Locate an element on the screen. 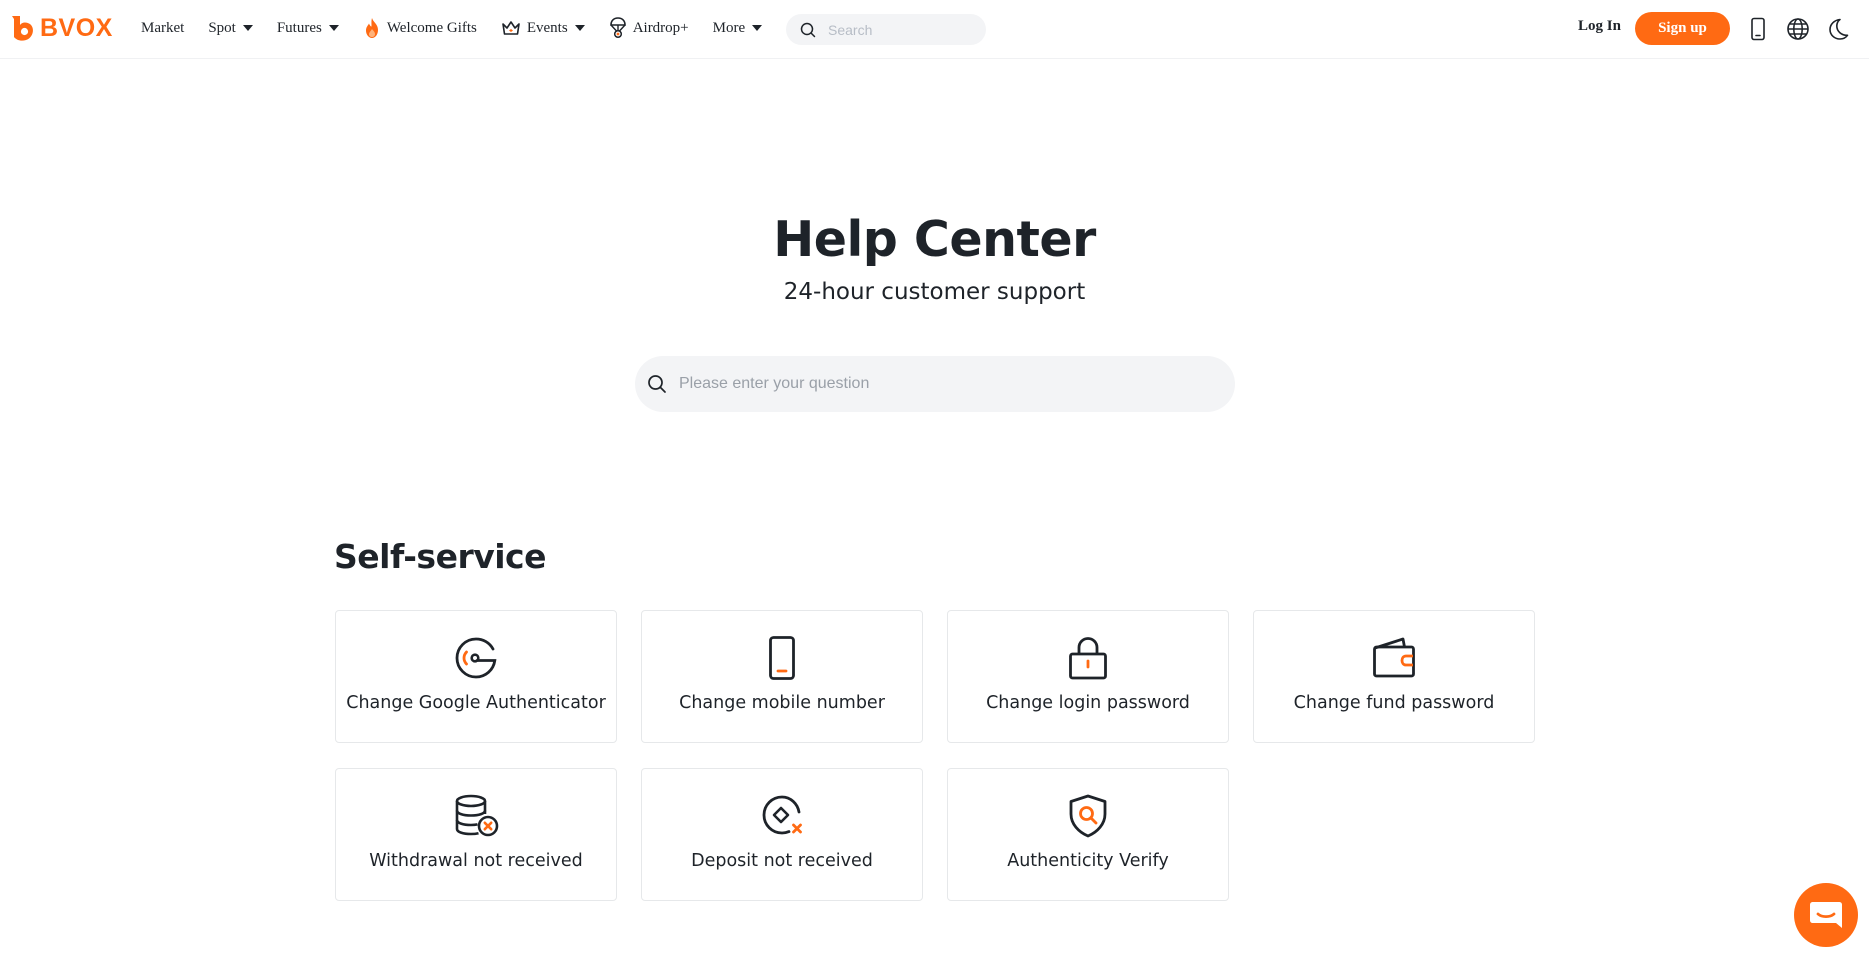 The height and width of the screenshot is (954, 1869). header-search is located at coordinates (886, 29).